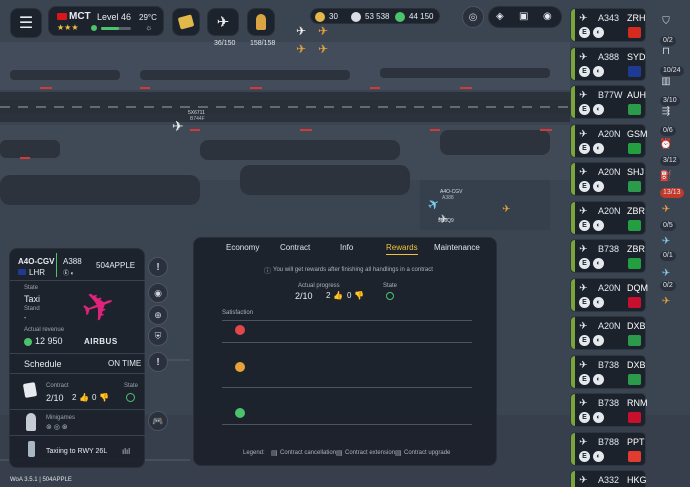 The height and width of the screenshot is (487, 690). What do you see at coordinates (608, 256) in the screenshot?
I see `flight-strip: ✈ B738 ZBR E ◐` at bounding box center [608, 256].